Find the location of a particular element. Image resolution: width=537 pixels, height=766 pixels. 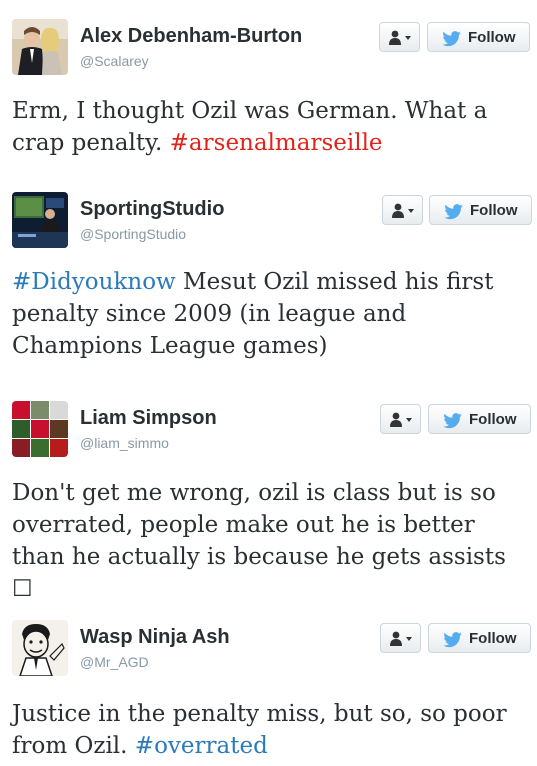

user-handle: @SportingStudio is located at coordinates (133, 234).